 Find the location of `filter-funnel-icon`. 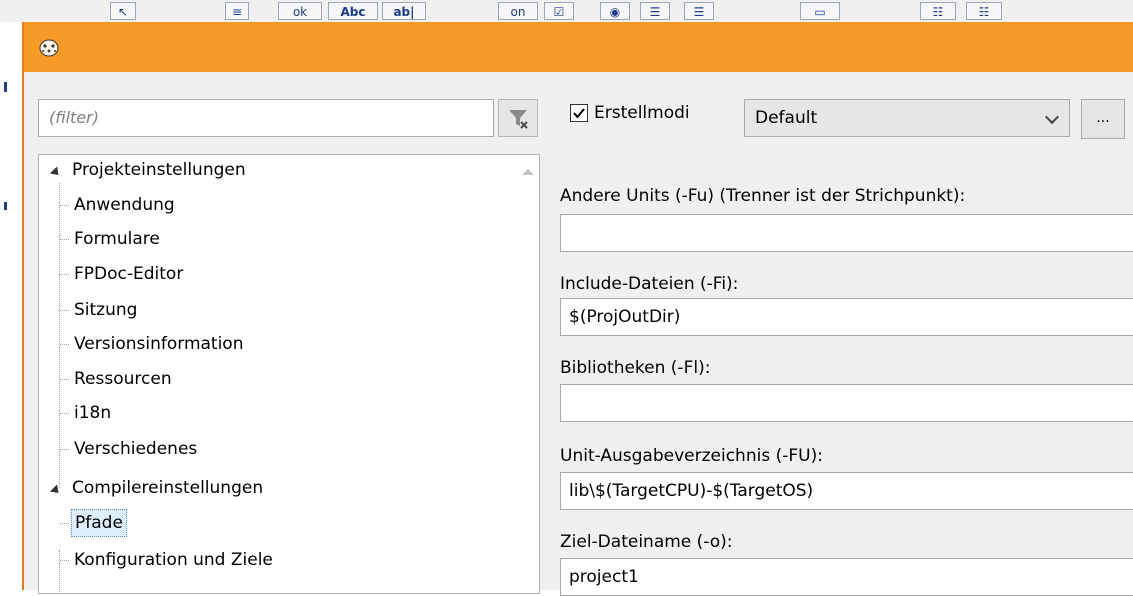

filter-funnel-icon is located at coordinates (518, 119).